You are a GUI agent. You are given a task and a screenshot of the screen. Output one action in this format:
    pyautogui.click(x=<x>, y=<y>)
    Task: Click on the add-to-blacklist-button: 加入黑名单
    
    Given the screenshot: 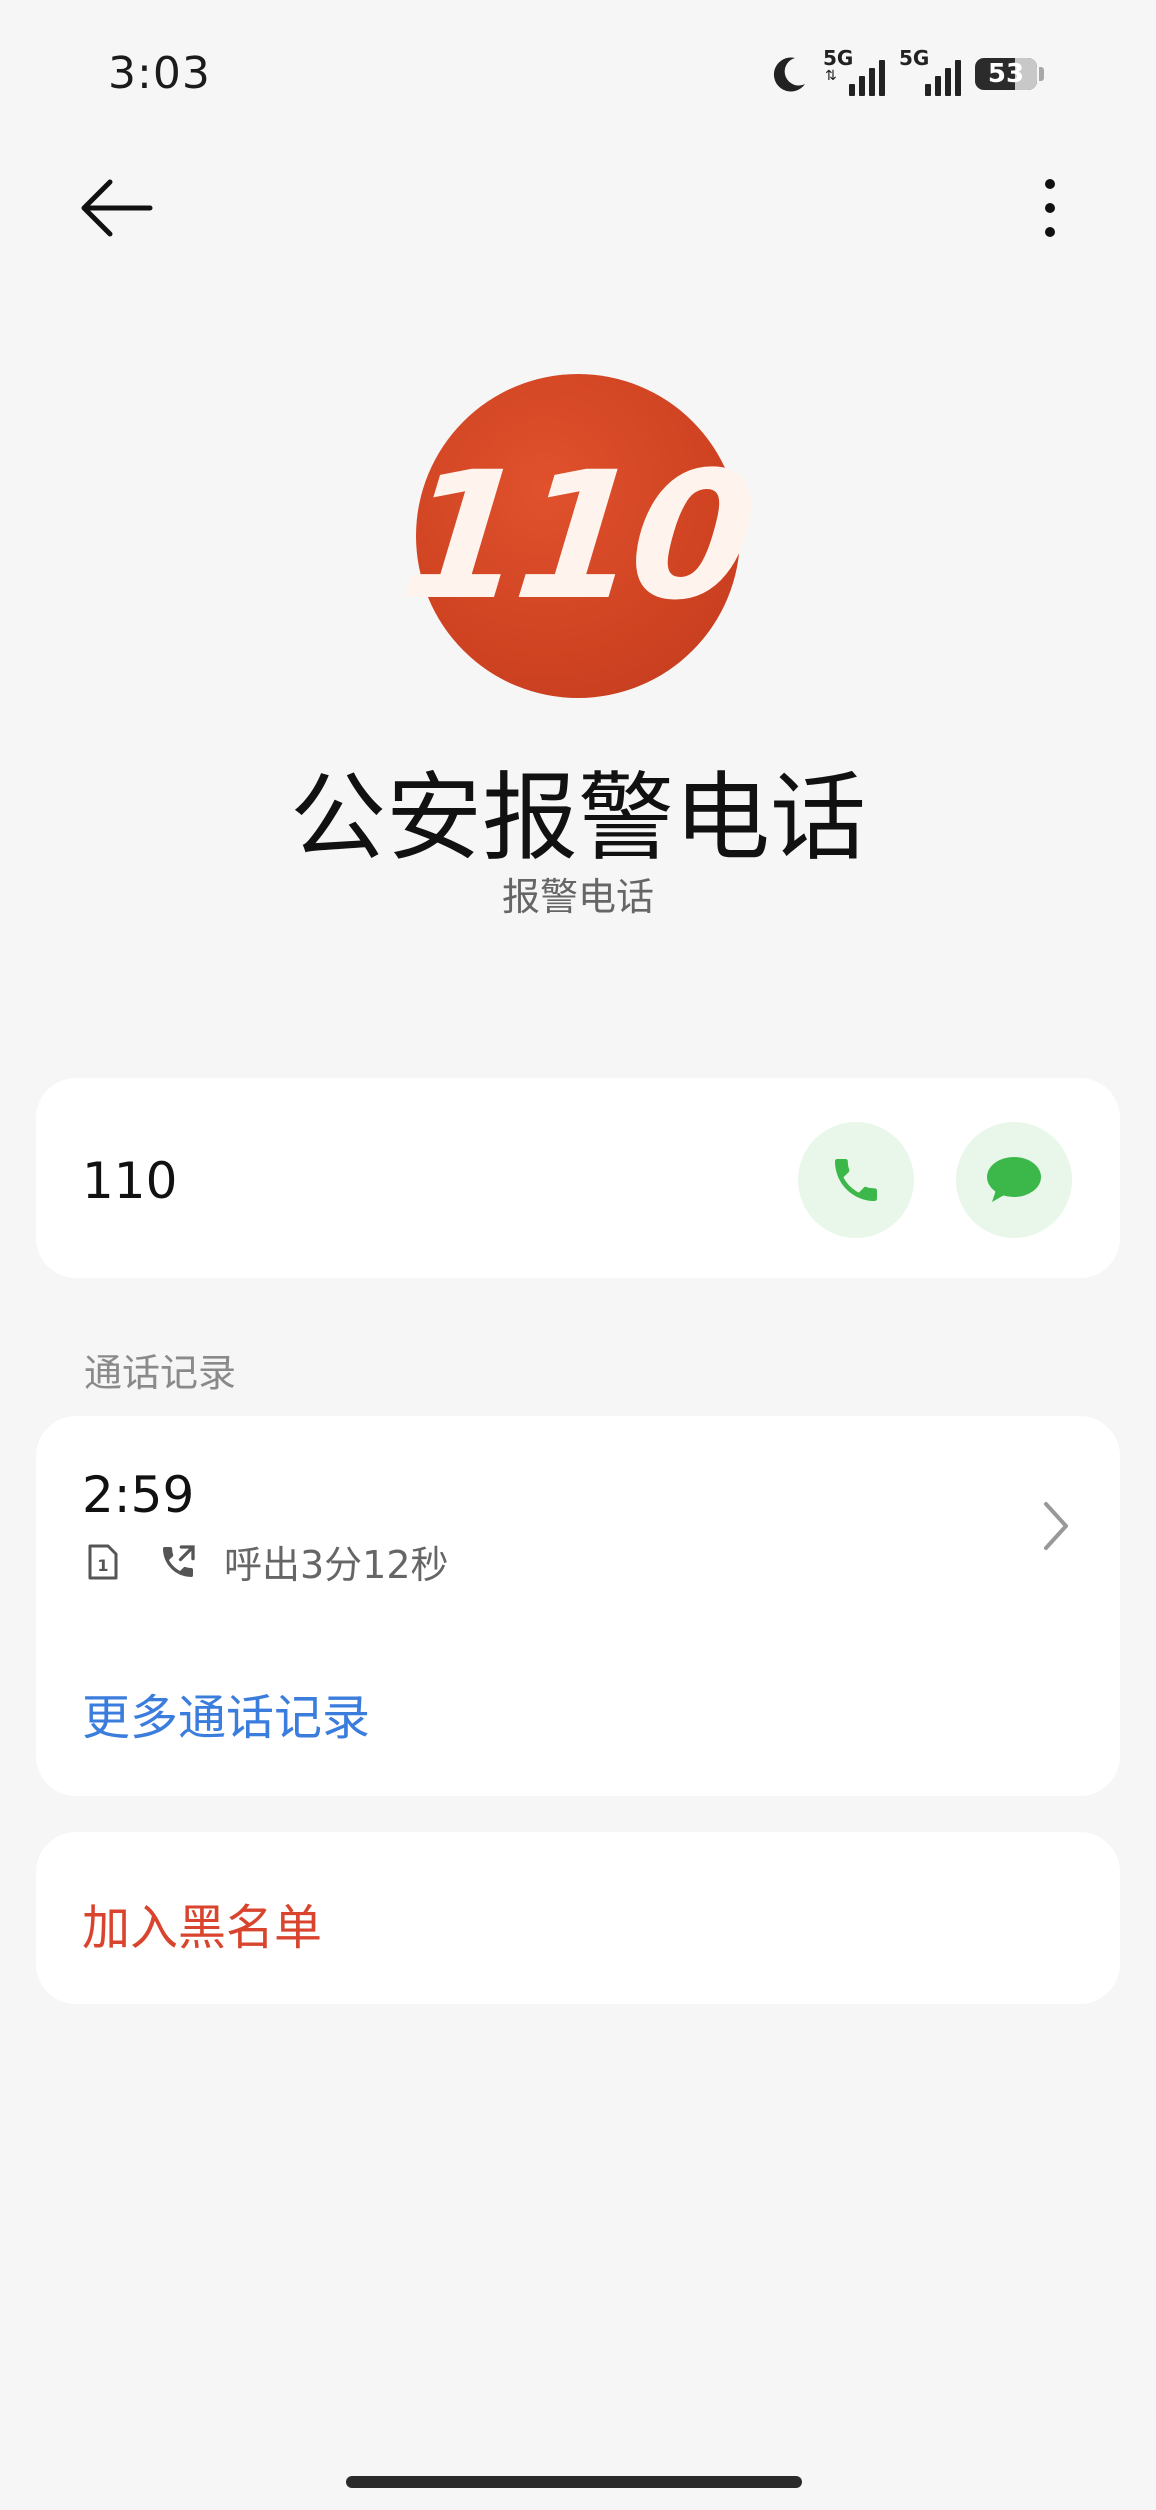 What is the action you would take?
    pyautogui.click(x=202, y=1923)
    